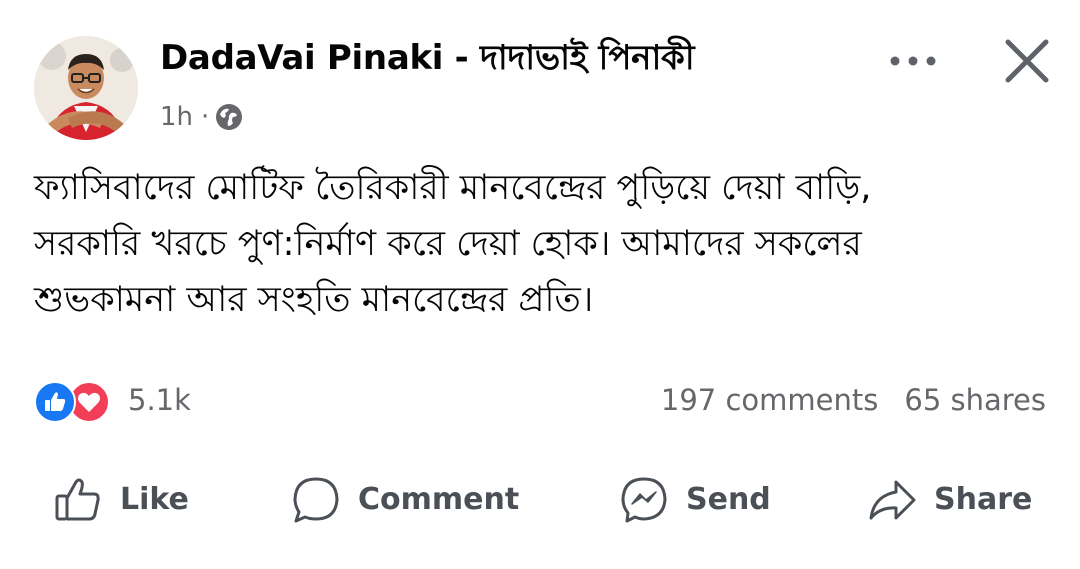  Describe the element at coordinates (316, 500) in the screenshot. I see `comment-bubble-icon` at that location.